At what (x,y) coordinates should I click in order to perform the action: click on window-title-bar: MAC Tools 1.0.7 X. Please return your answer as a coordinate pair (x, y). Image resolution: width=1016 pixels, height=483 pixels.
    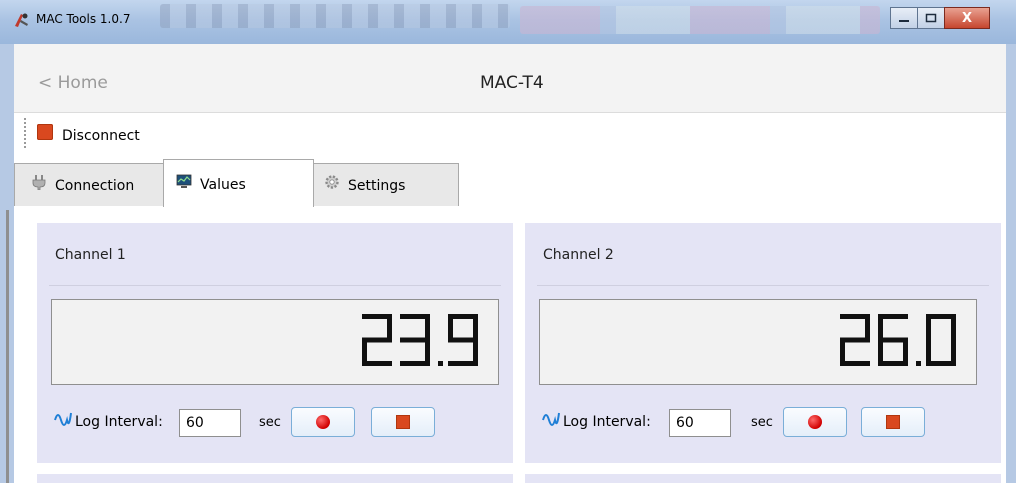
    Looking at the image, I should click on (508, 22).